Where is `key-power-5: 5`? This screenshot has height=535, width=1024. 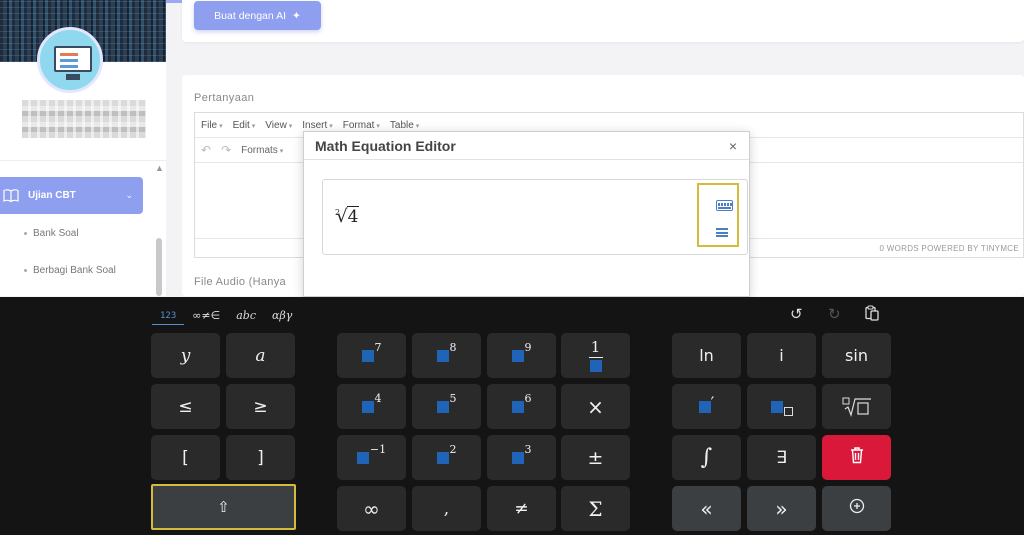
key-power-5: 5 is located at coordinates (446, 406).